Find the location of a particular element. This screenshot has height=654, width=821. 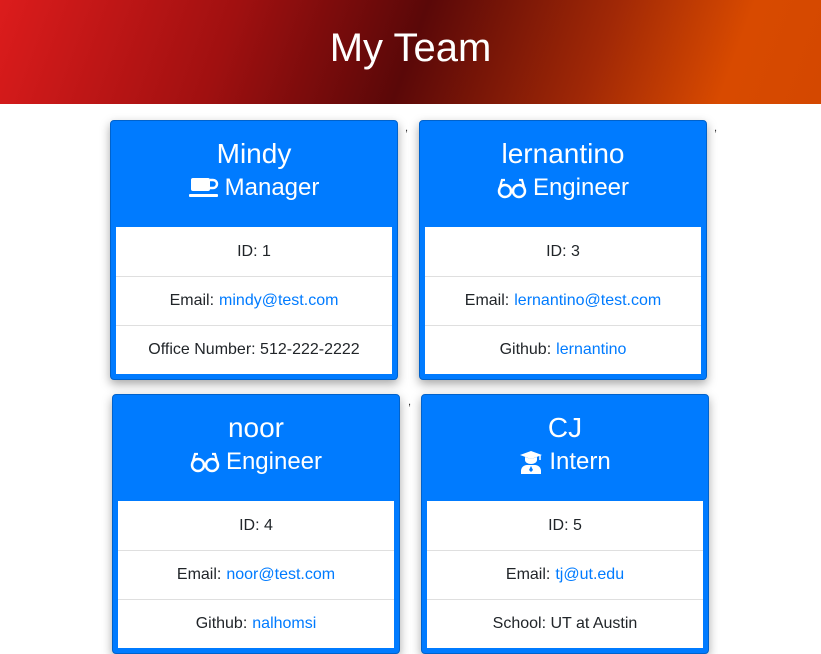

card-header: lernantino Engineer is located at coordinates (563, 174).